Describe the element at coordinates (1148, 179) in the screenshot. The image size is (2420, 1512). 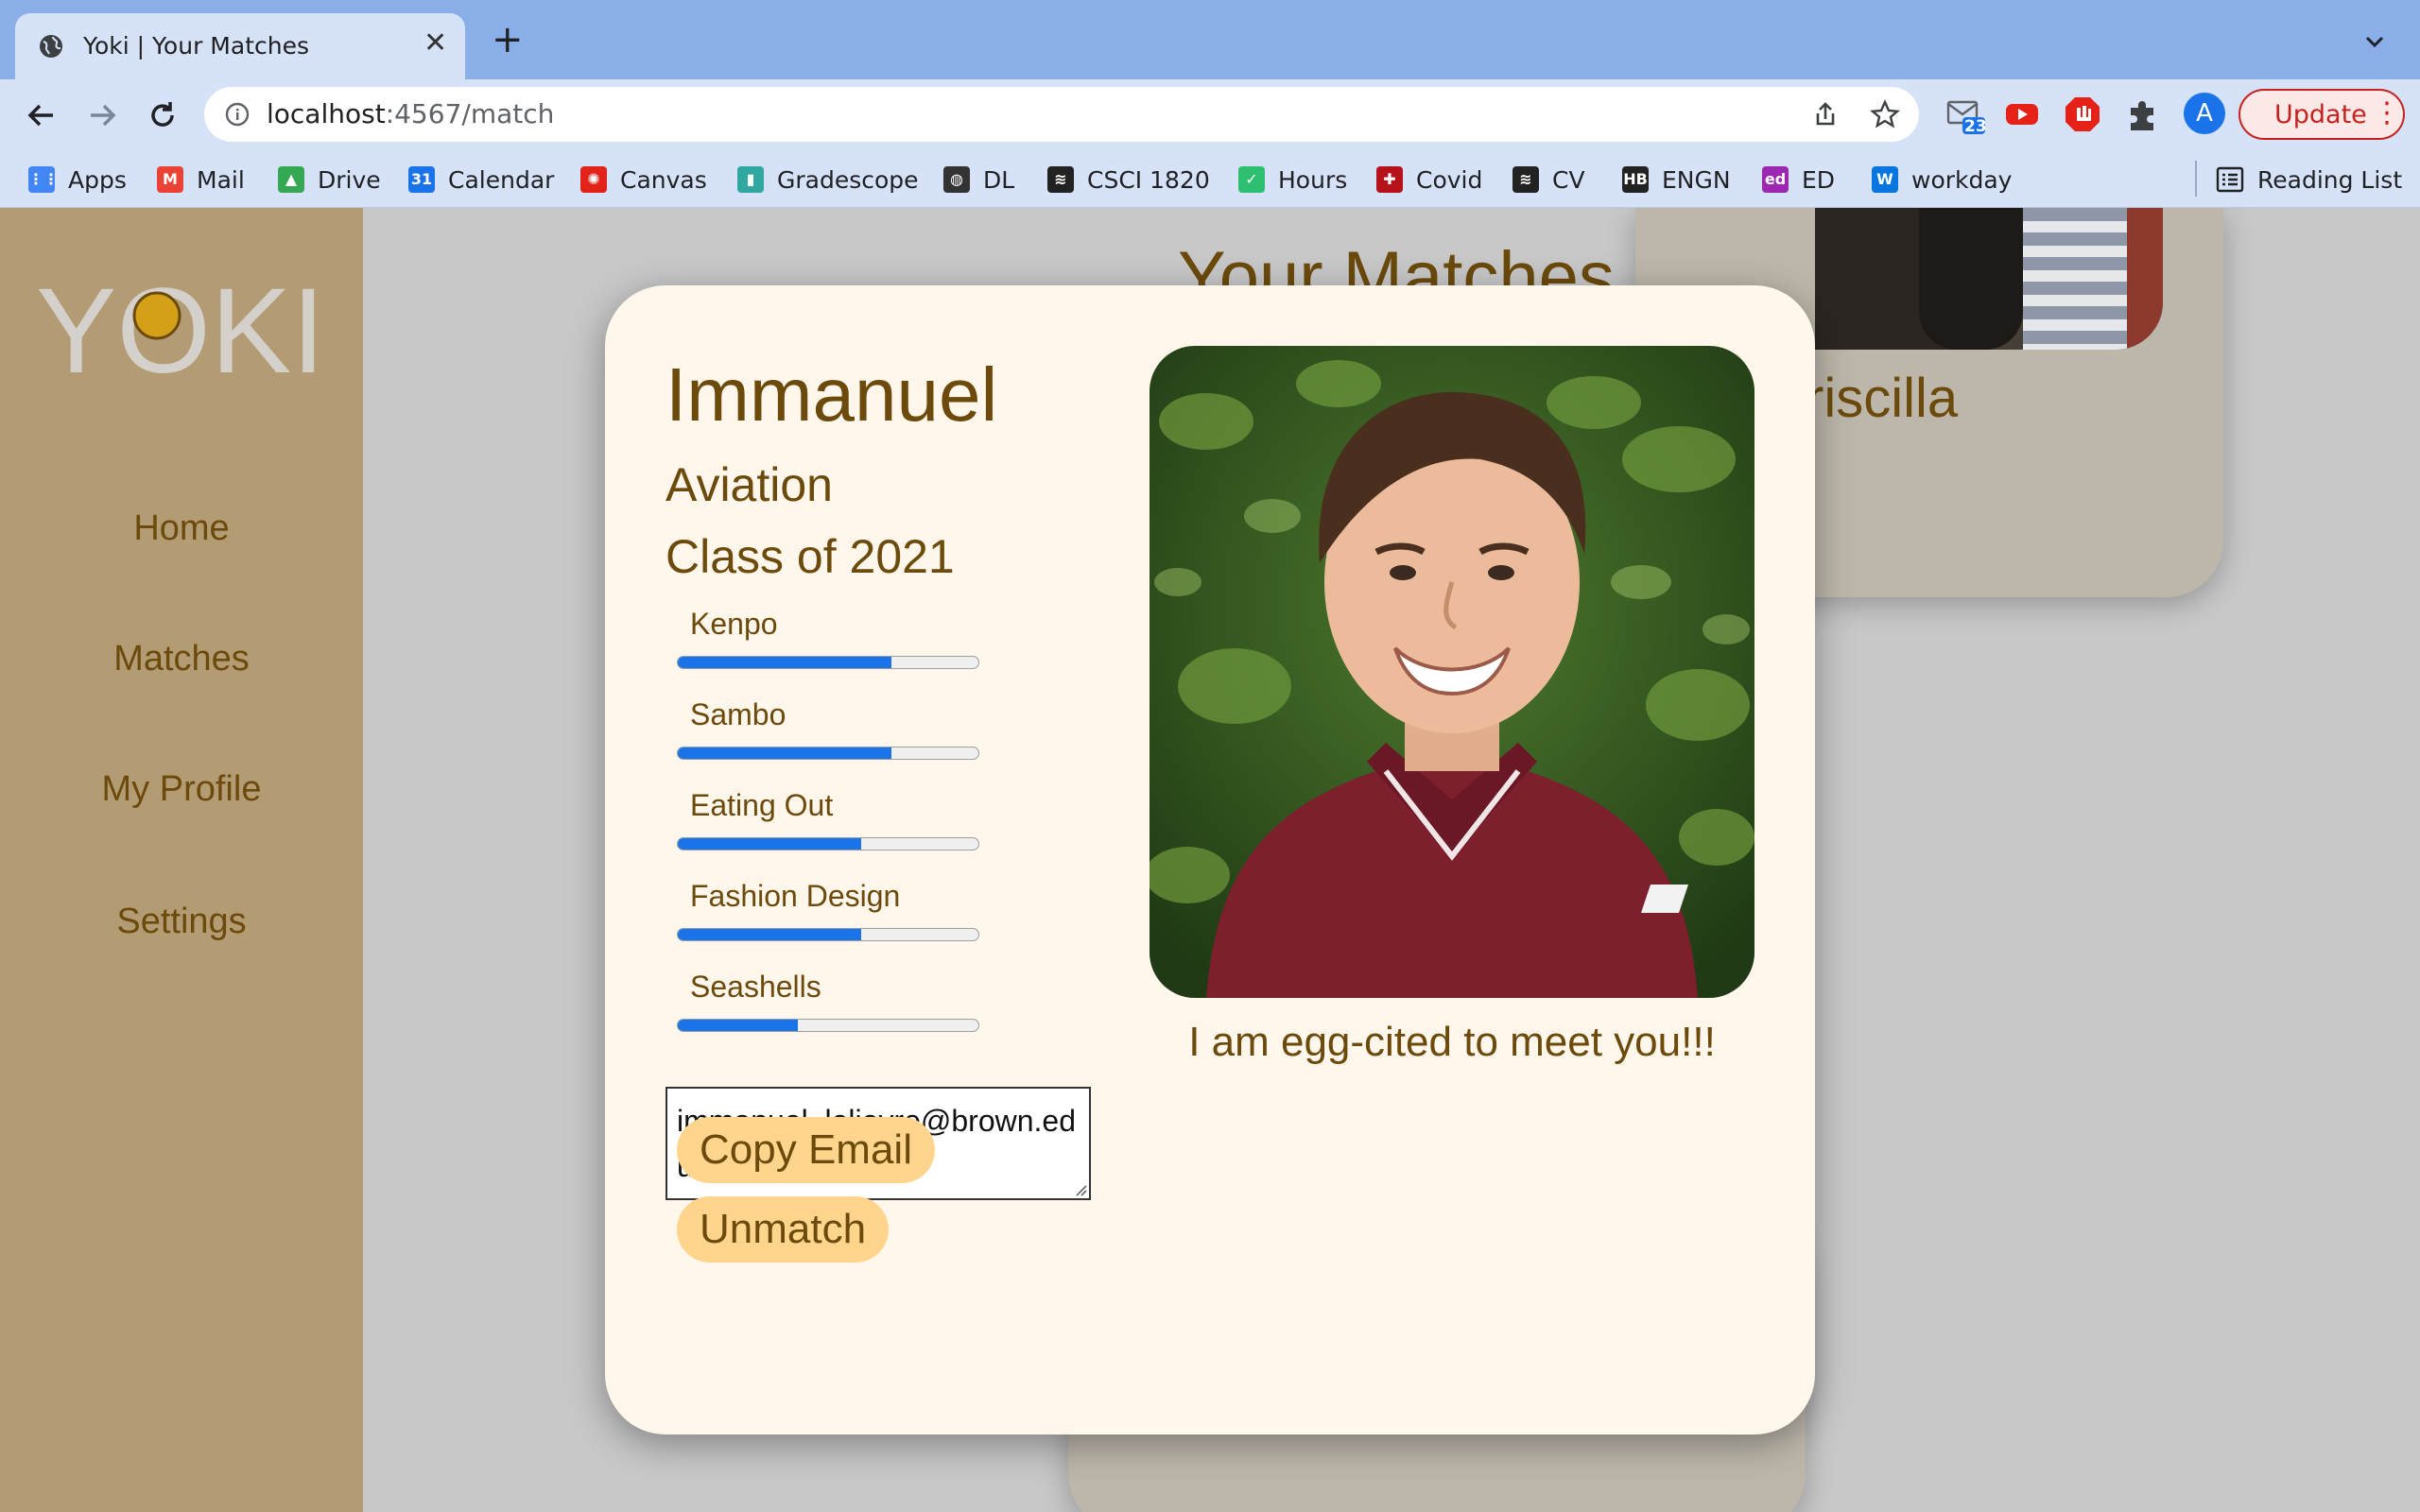
I see `bookmark-label: CSCI 1820` at that location.